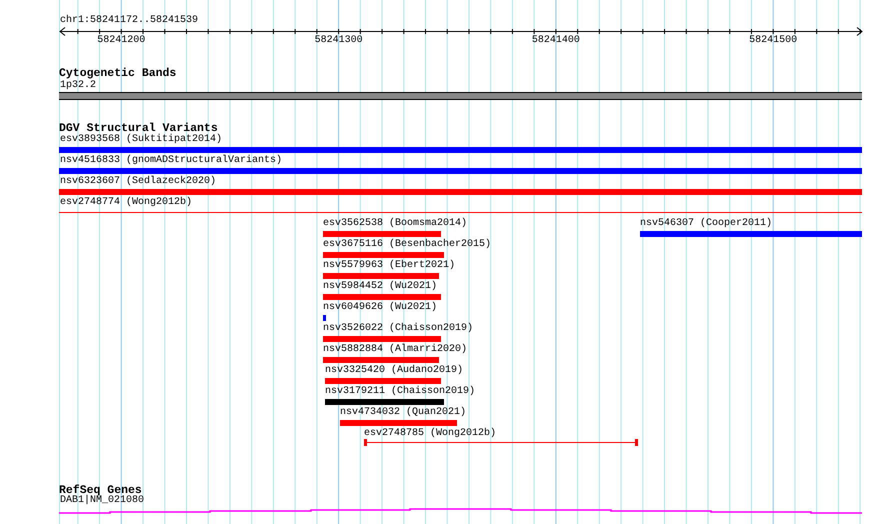 This screenshot has height=524, width=890. What do you see at coordinates (129, 20) in the screenshot?
I see `location-label: chr1:58241172..58241539` at bounding box center [129, 20].